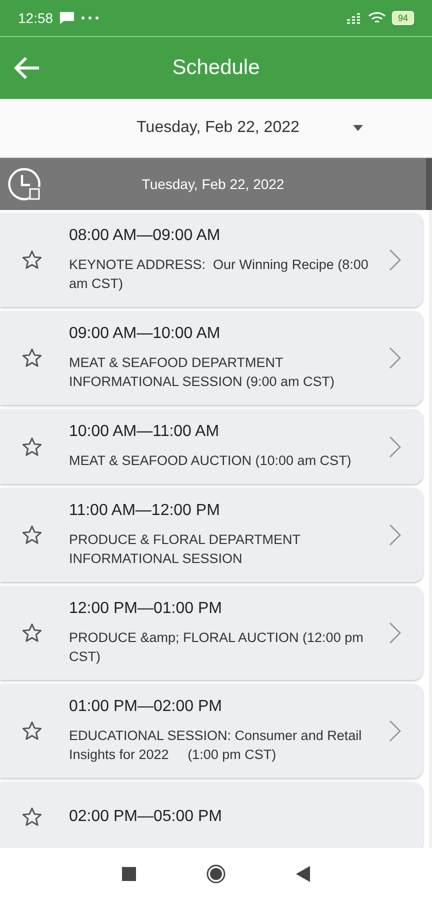  I want to click on status-time: 12:58, so click(36, 18).